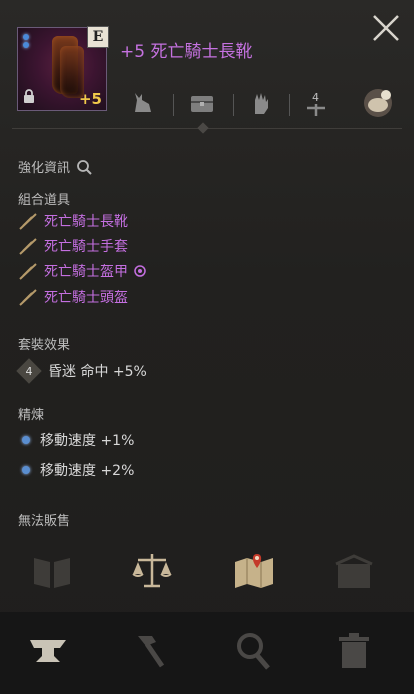 Image resolution: width=414 pixels, height=694 pixels. I want to click on combo-item-name: 死亡騎士盔甲, so click(86, 272).